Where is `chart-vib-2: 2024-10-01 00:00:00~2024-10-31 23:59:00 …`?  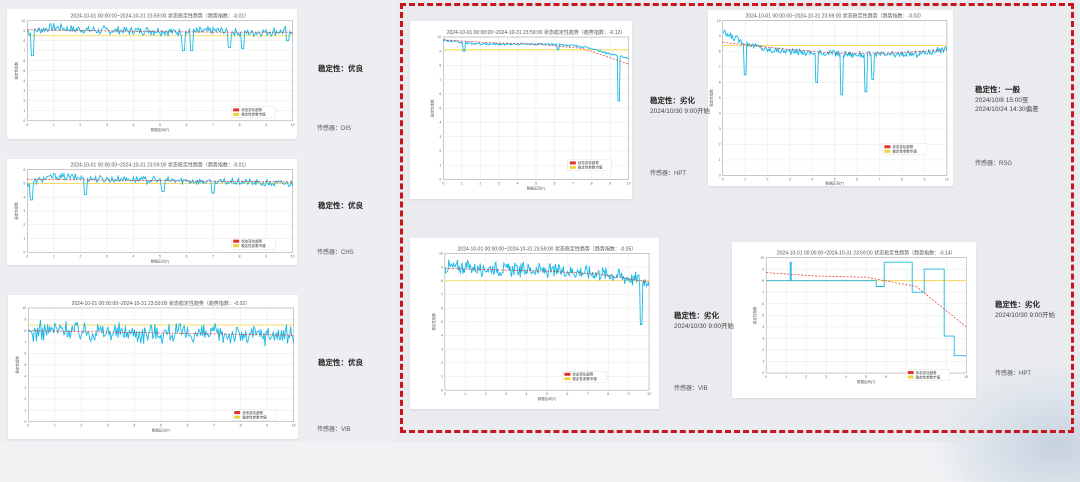
chart-vib-2: 2024-10-01 00:00:00~2024-10-31 23:59:00 … is located at coordinates (541, 323).